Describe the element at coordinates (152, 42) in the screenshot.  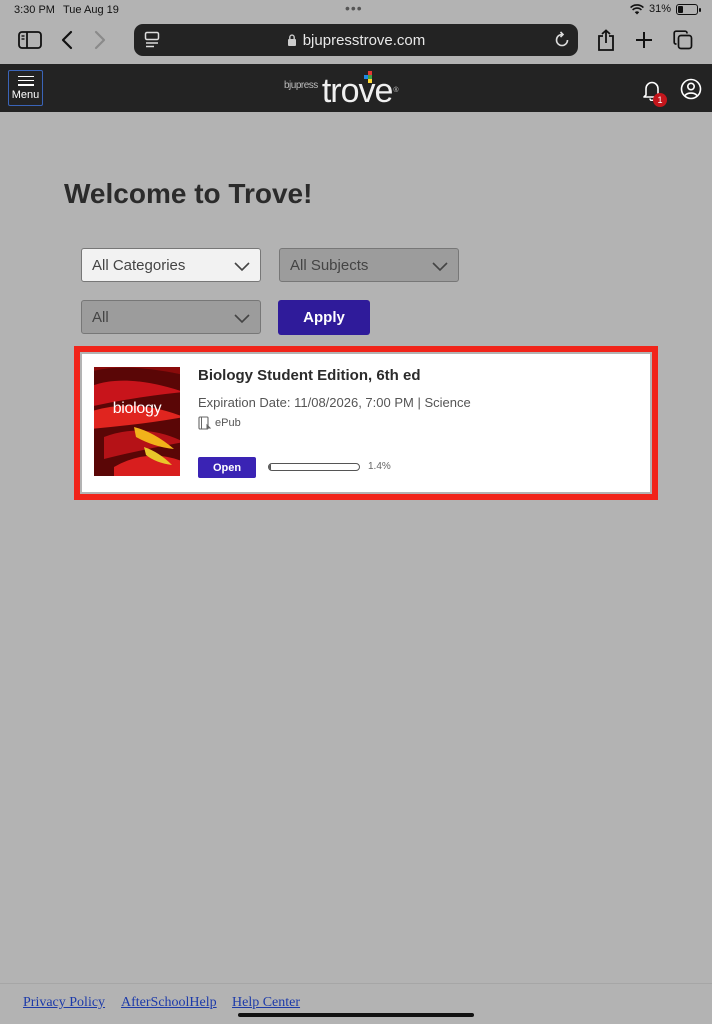
I see `page-menu-icon` at that location.